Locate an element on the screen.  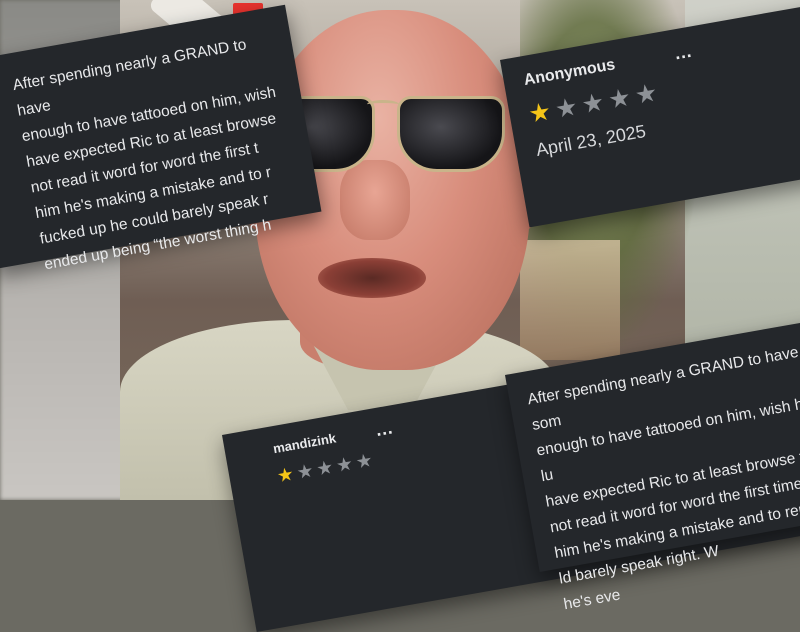
reviewer-name: mandizink is located at coordinates (304, 443).